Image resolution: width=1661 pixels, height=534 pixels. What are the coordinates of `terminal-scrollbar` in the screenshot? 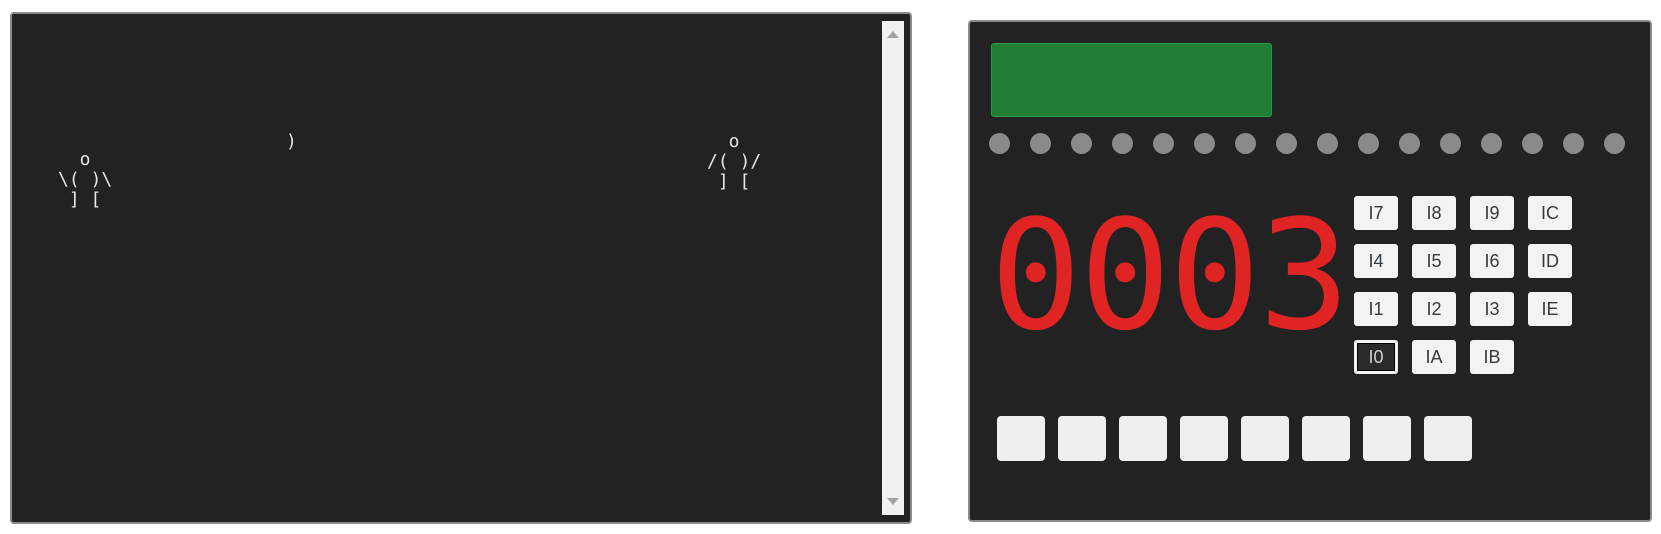 It's located at (893, 268).